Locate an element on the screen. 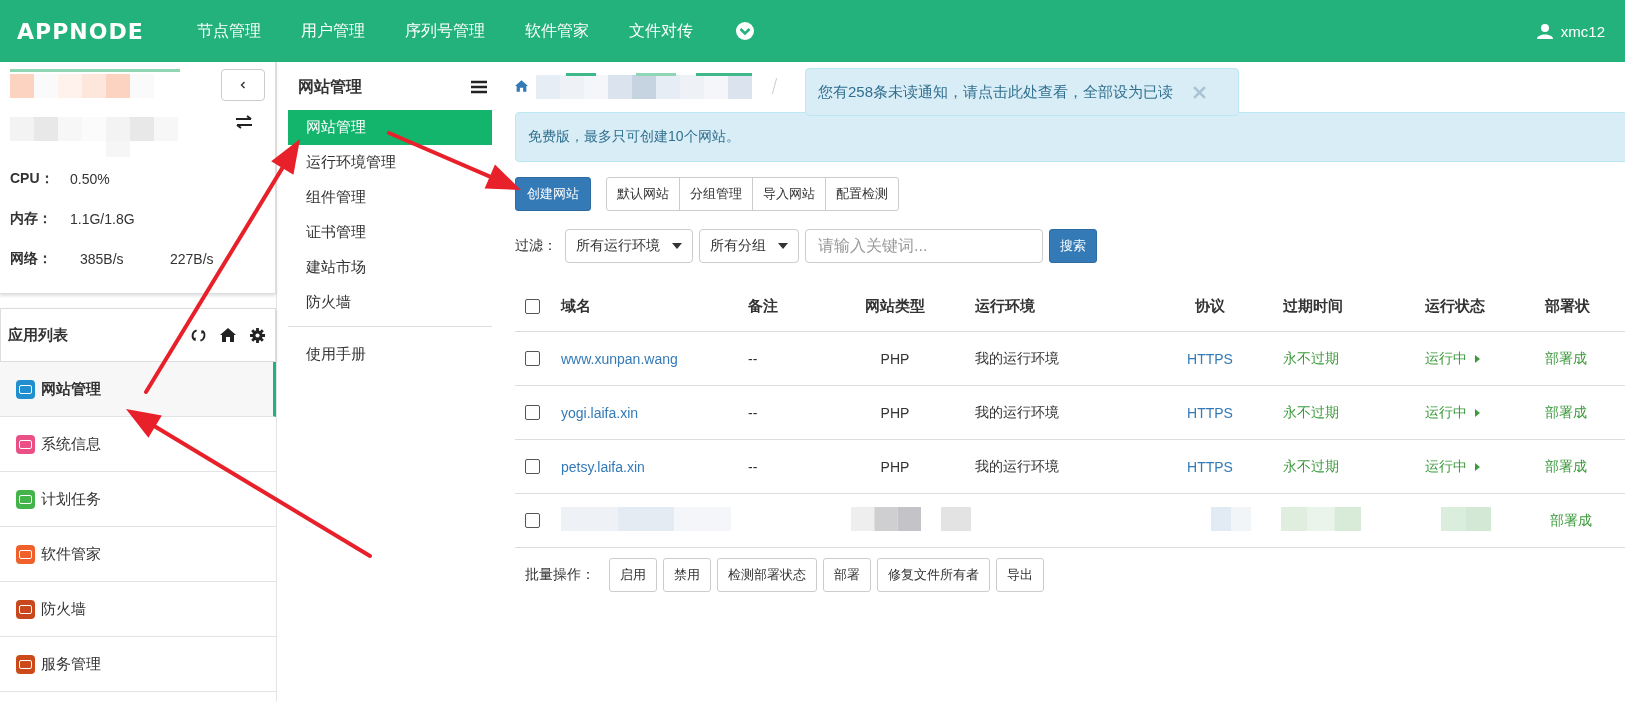 The height and width of the screenshot is (702, 1625). column-header: 域名 is located at coordinates (576, 306).